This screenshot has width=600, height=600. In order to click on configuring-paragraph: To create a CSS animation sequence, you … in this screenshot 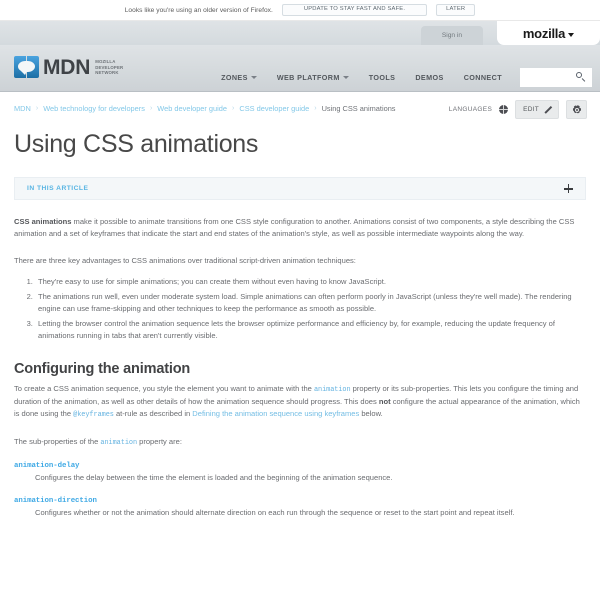, I will do `click(300, 402)`.